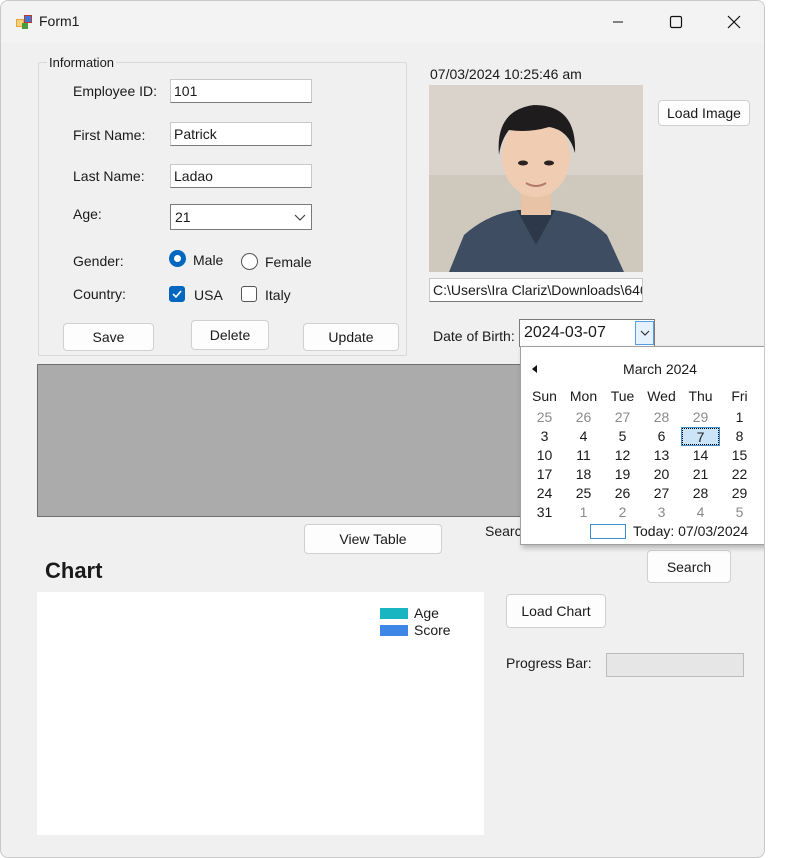  Describe the element at coordinates (622, 396) in the screenshot. I see `weekday-header: Tue` at that location.